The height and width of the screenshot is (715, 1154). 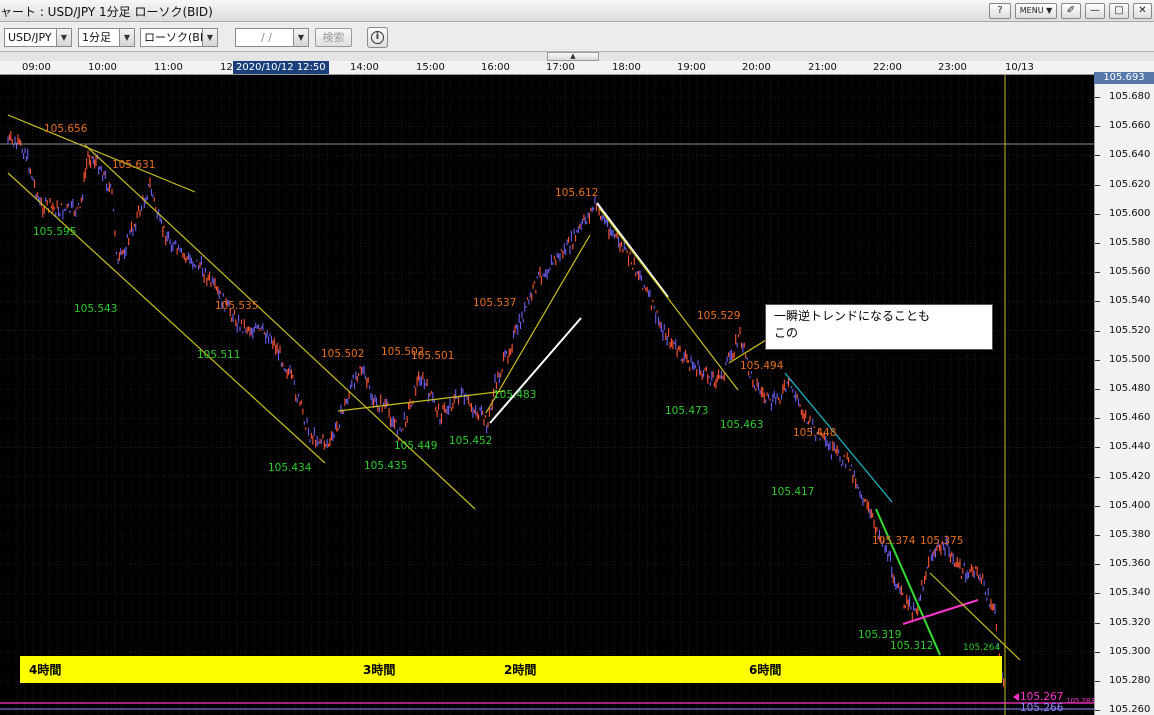 What do you see at coordinates (756, 67) in the screenshot?
I see `time-label: 20:00` at bounding box center [756, 67].